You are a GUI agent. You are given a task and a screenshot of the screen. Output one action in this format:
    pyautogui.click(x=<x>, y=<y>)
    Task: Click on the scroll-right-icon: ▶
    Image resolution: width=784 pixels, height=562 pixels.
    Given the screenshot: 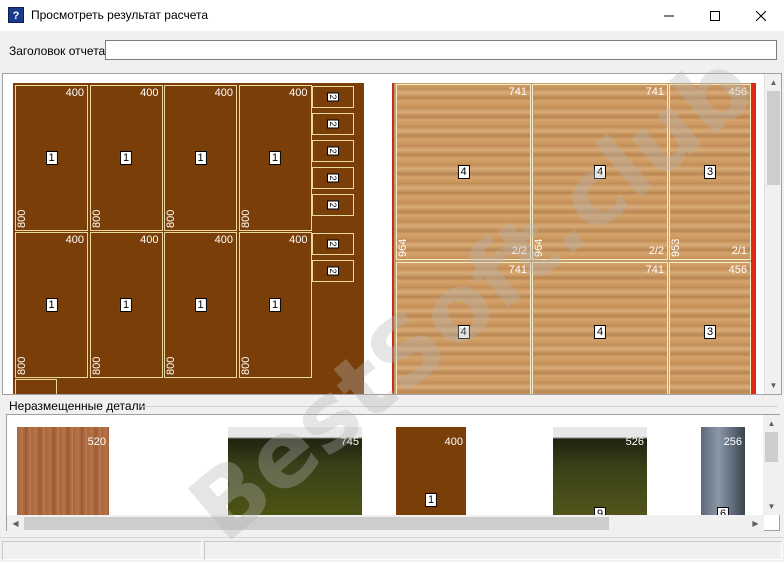 What is the action you would take?
    pyautogui.click(x=755, y=523)
    